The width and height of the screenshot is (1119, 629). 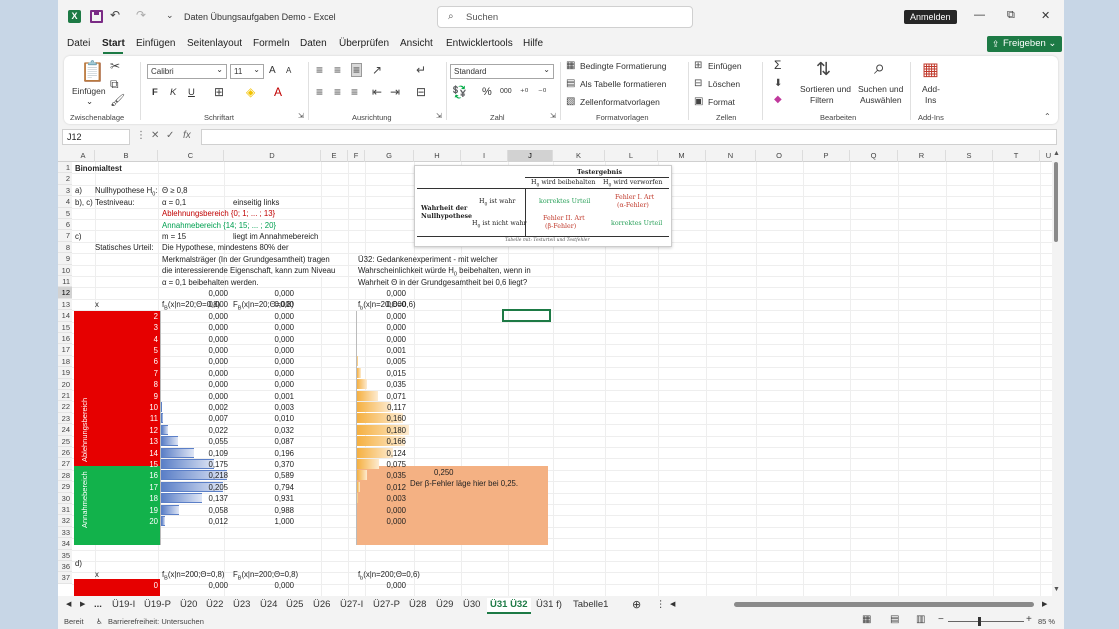 I want to click on column-header-i: I, so click(x=484, y=156).